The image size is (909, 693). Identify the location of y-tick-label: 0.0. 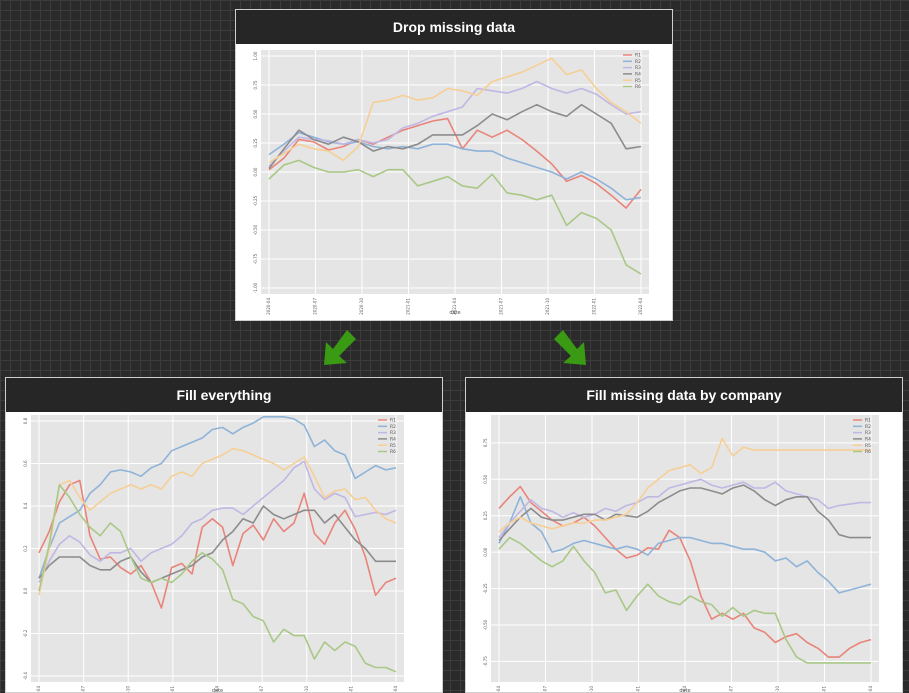
(25, 590).